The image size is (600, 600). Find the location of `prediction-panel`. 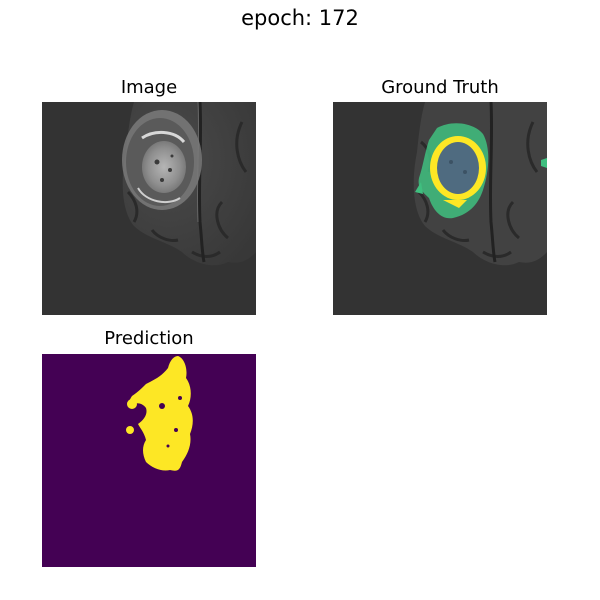

prediction-panel is located at coordinates (149, 460).